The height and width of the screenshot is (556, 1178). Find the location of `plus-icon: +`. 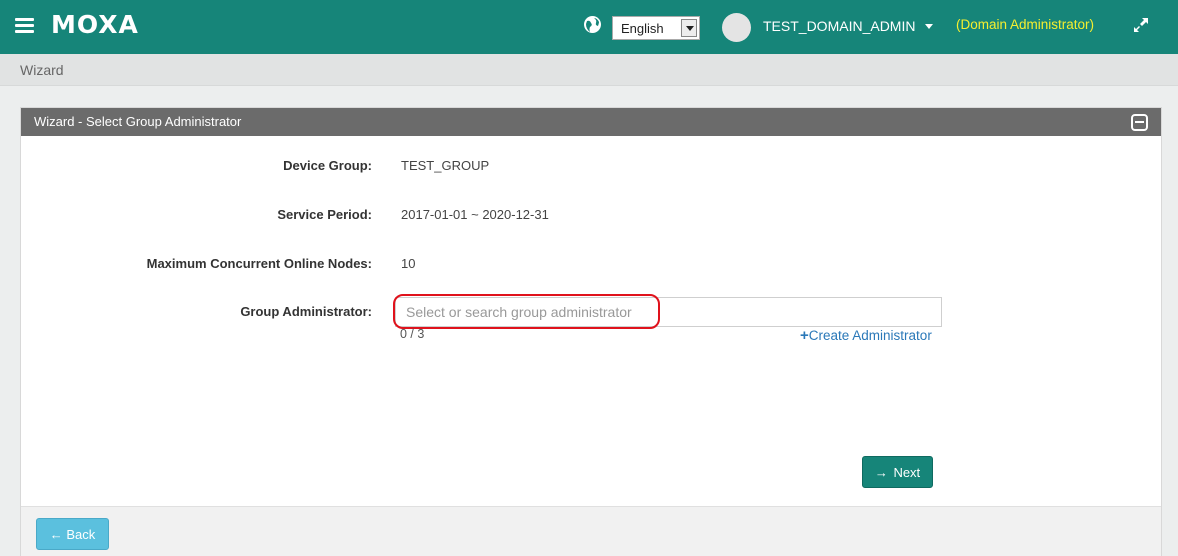

plus-icon: + is located at coordinates (804, 335).